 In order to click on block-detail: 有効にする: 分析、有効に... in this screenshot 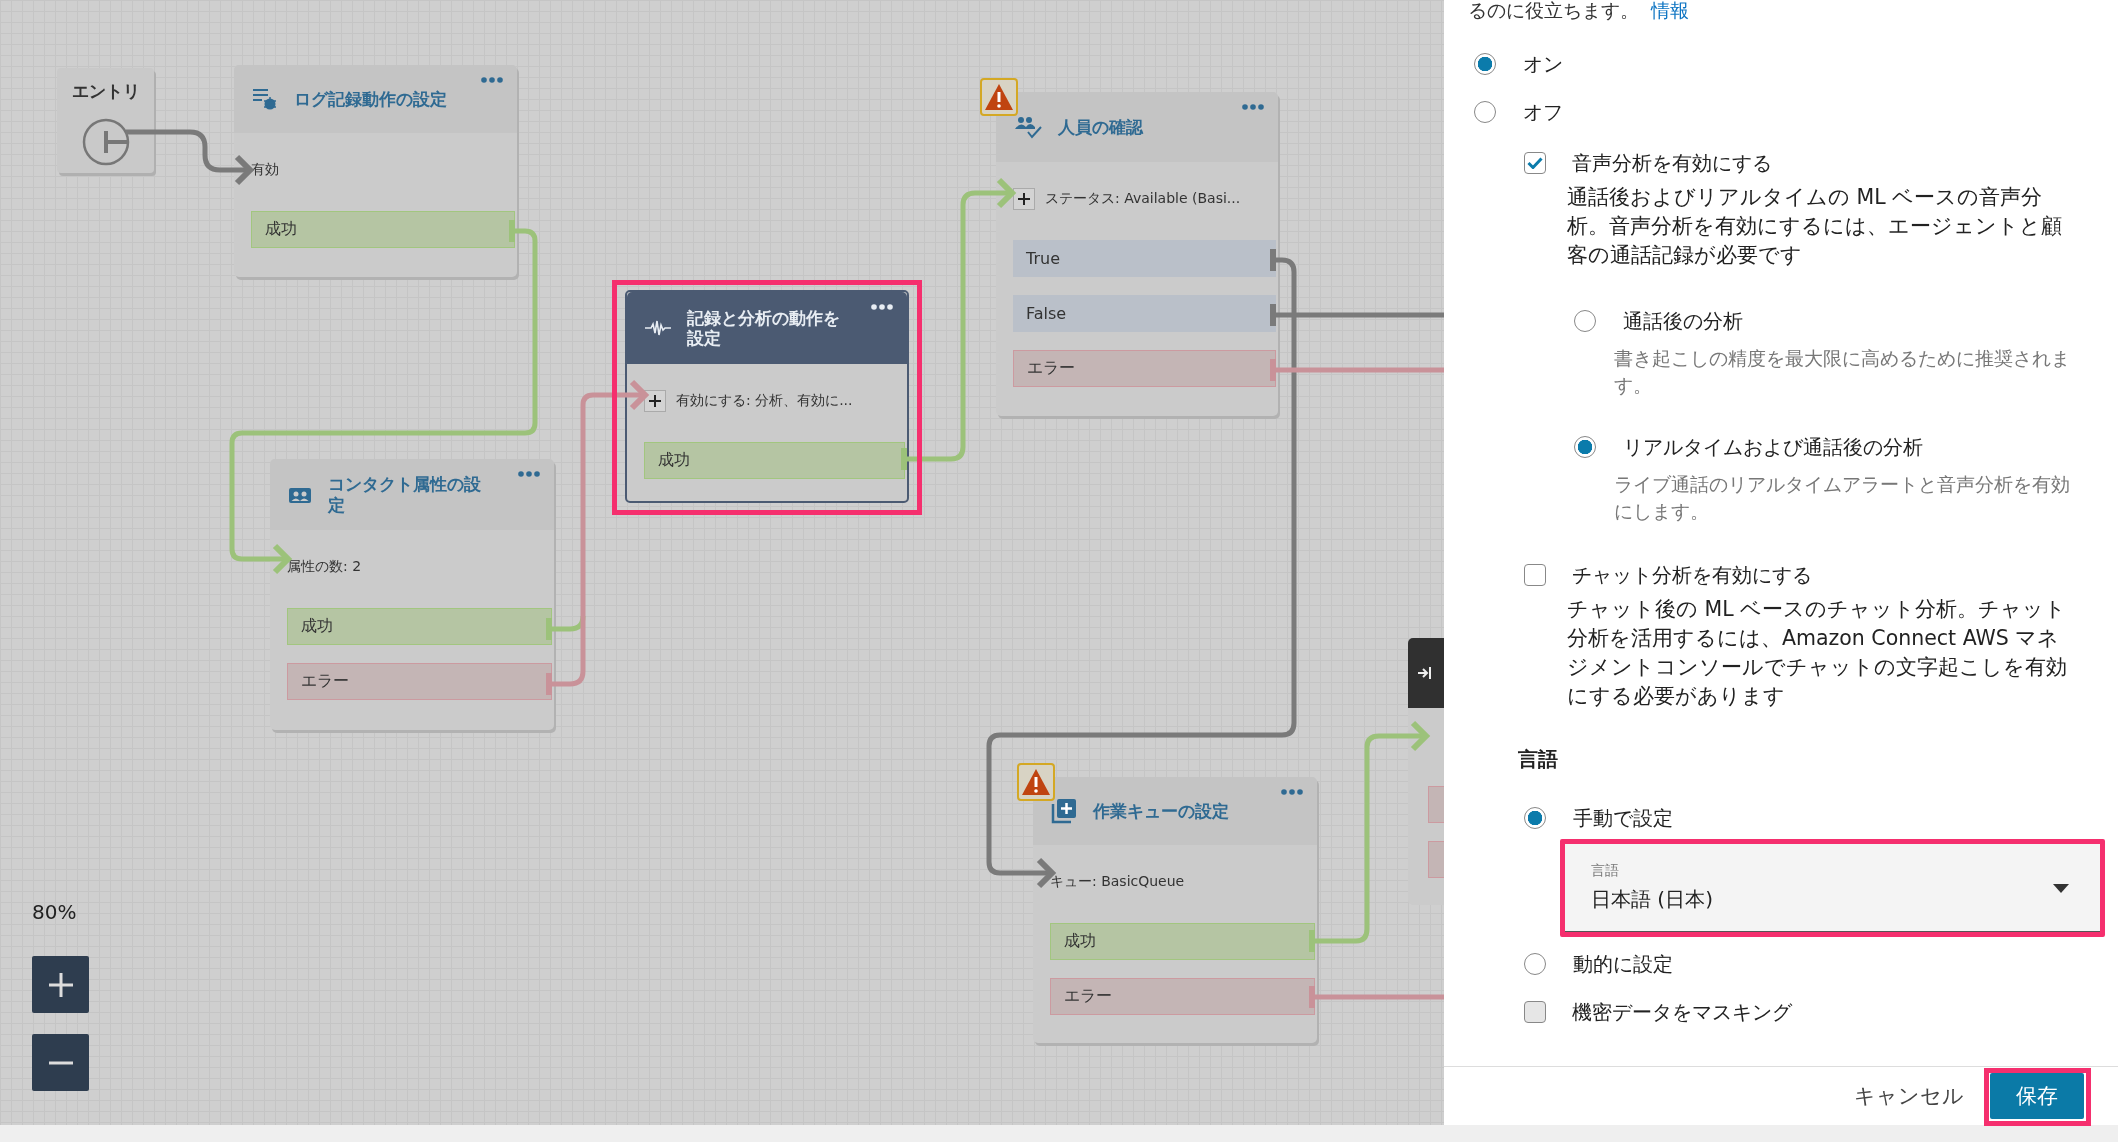, I will do `click(764, 401)`.